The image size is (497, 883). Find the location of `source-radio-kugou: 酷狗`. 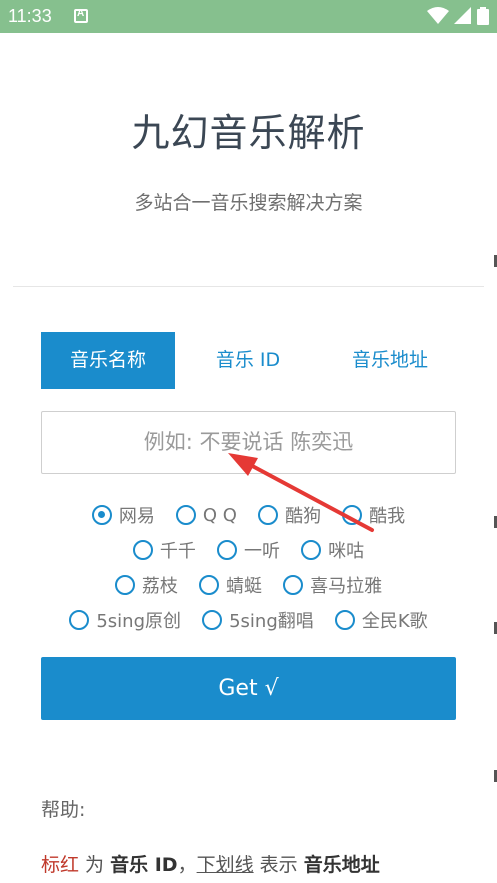

source-radio-kugou: 酷狗 is located at coordinates (289, 515).